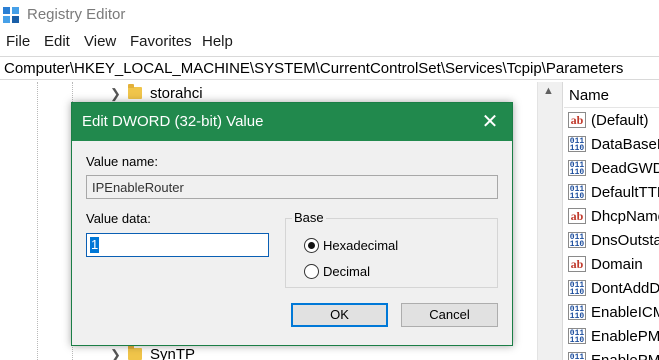 The height and width of the screenshot is (360, 659). I want to click on column-header-label: Name, so click(589, 95).